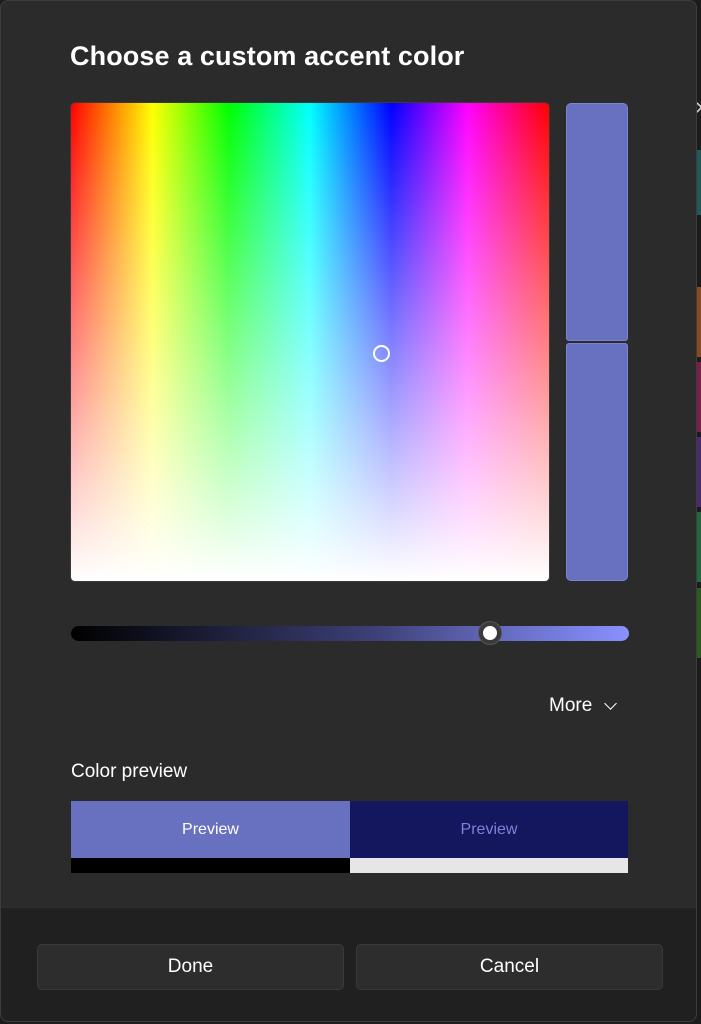 The width and height of the screenshot is (701, 1024). I want to click on cancel-button: Cancel, so click(509, 967).